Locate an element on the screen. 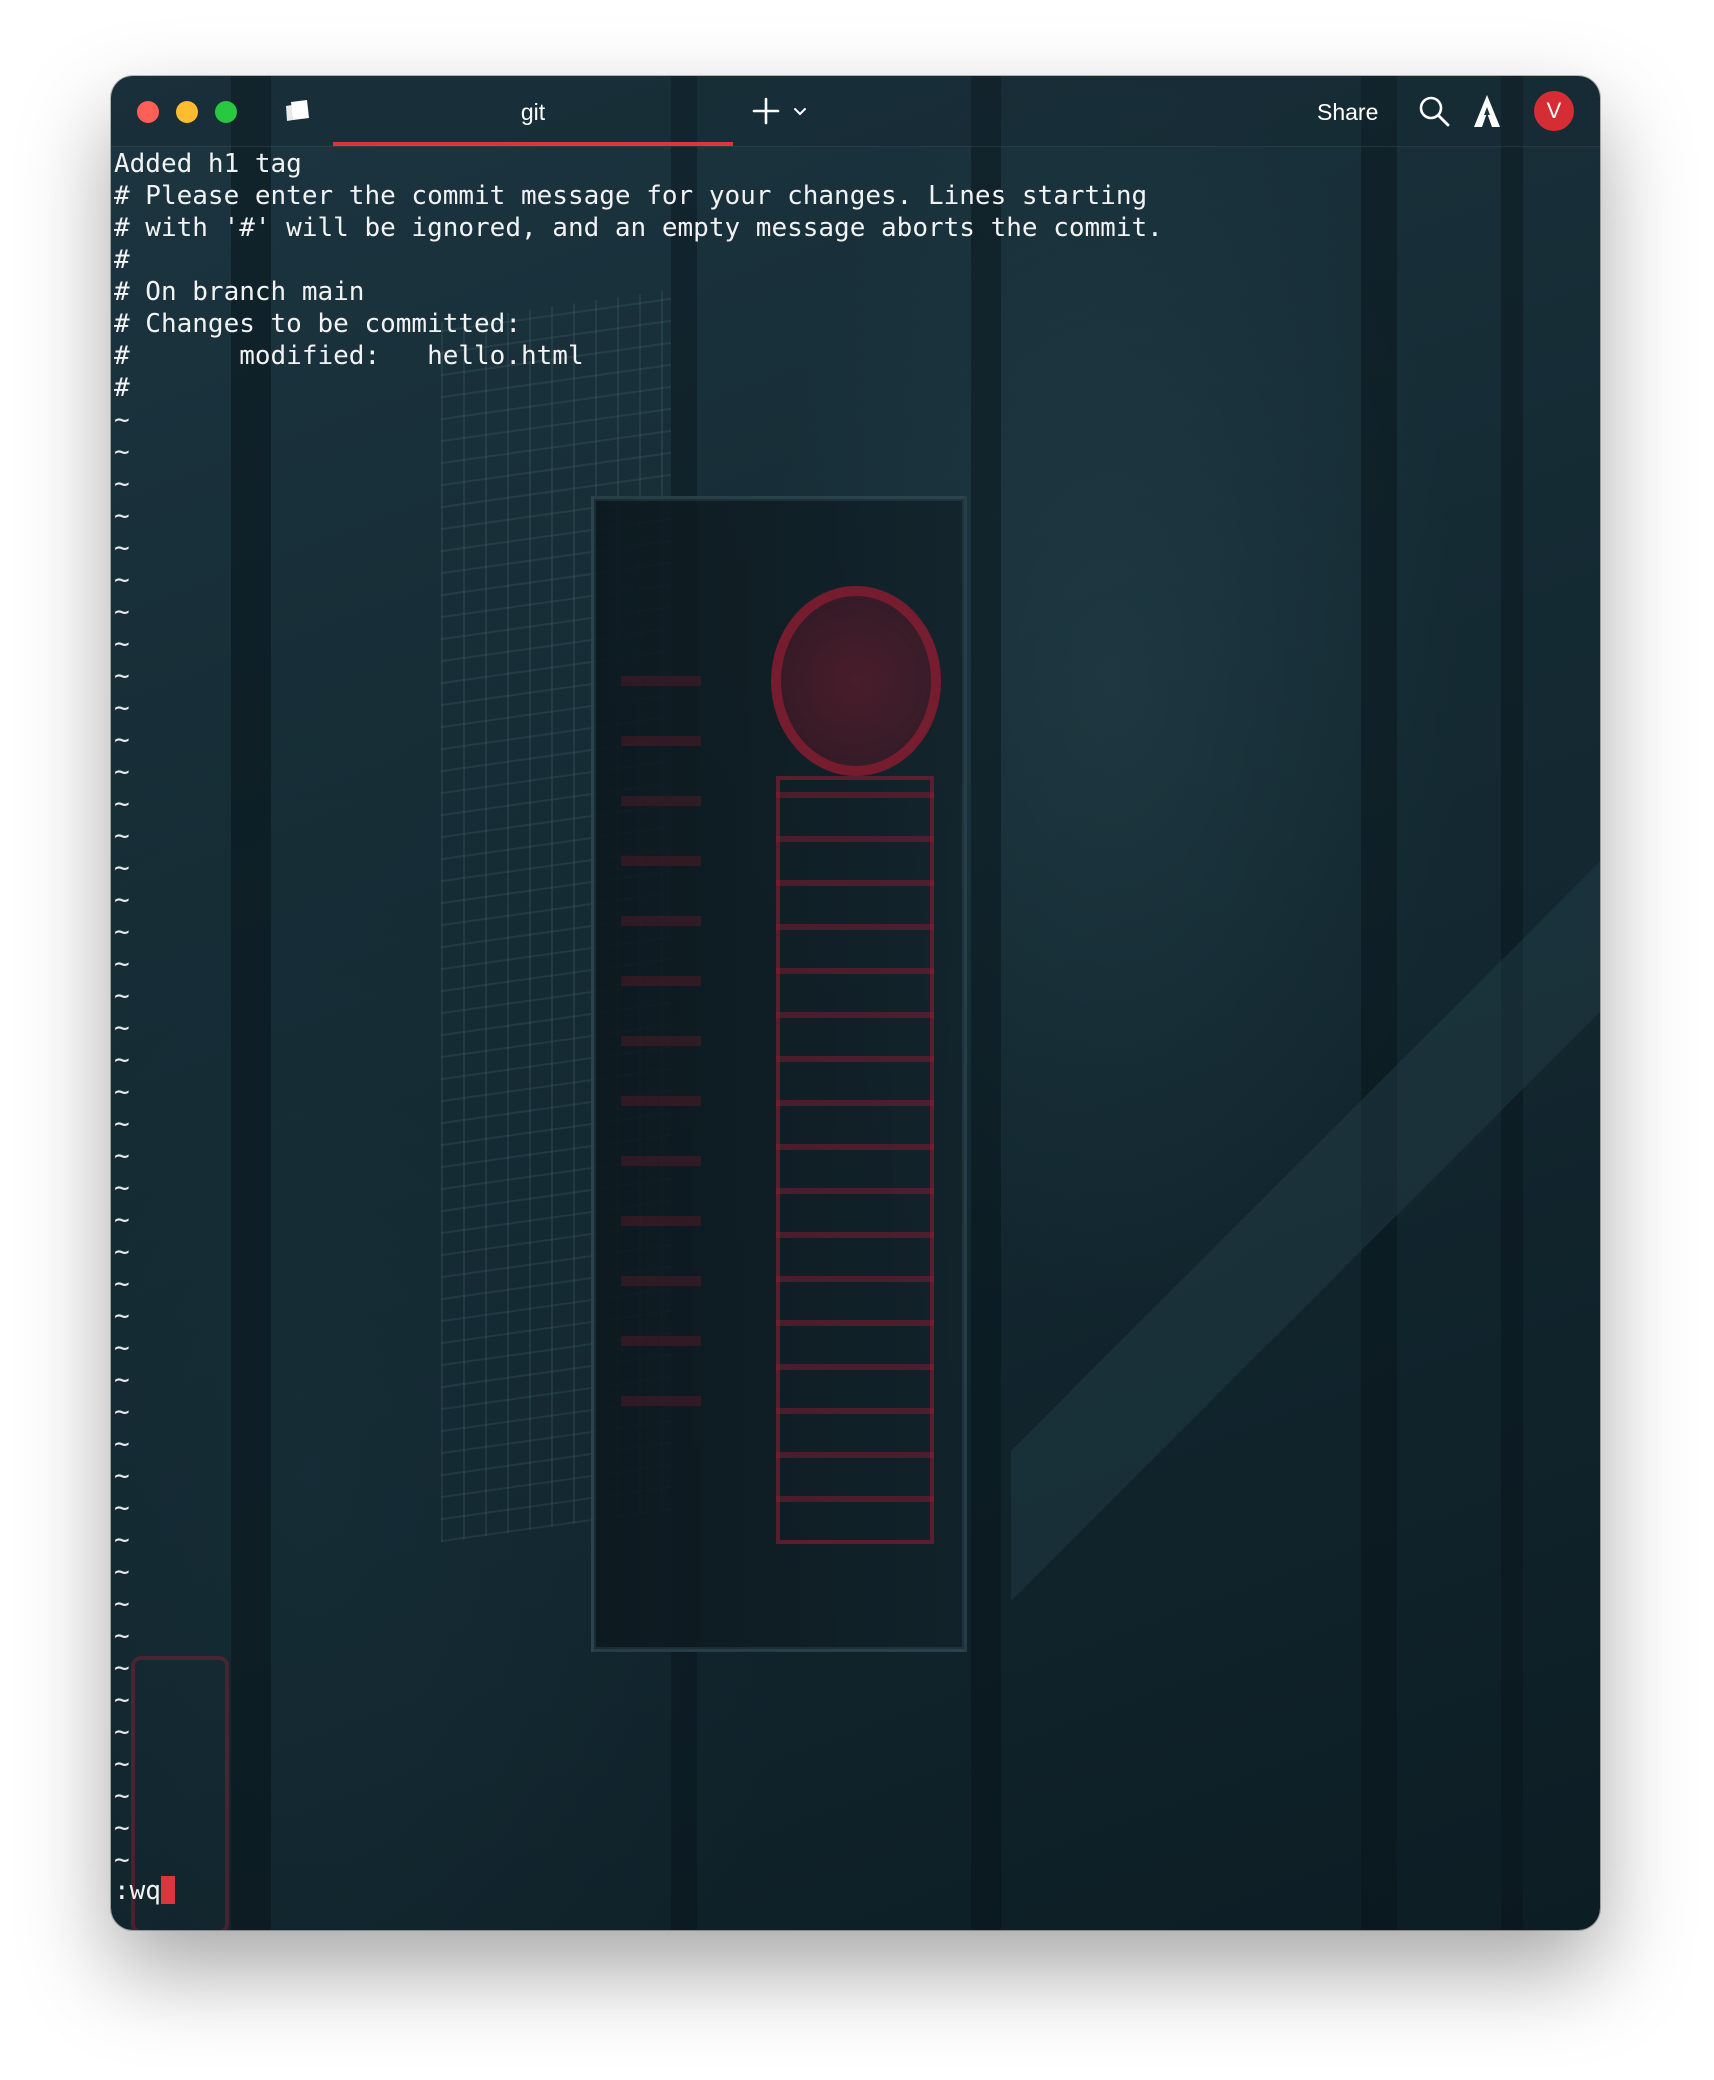  tab-git: git is located at coordinates (533, 111).